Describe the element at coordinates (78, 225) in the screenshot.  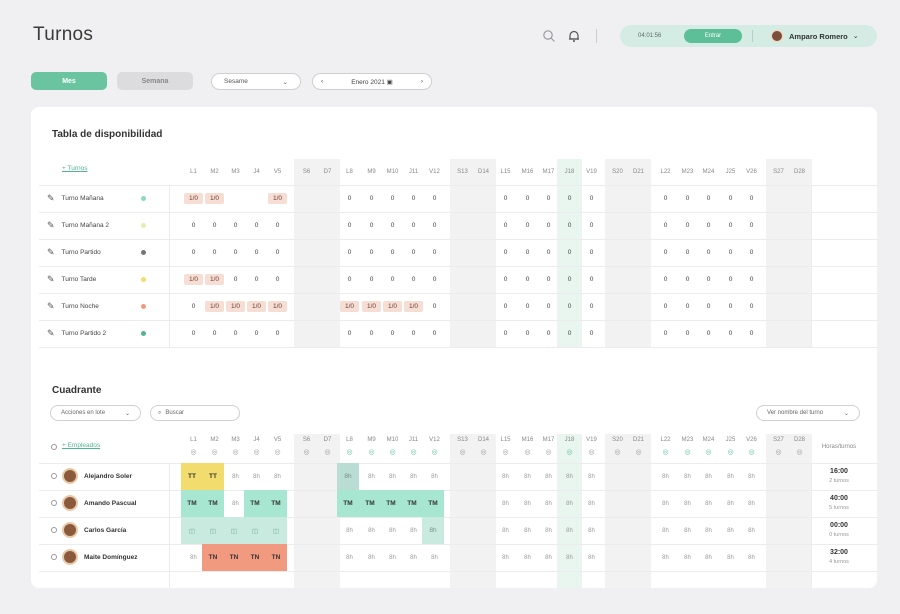
I see `shift-row-label: ✎ Turno Mañana 2` at that location.